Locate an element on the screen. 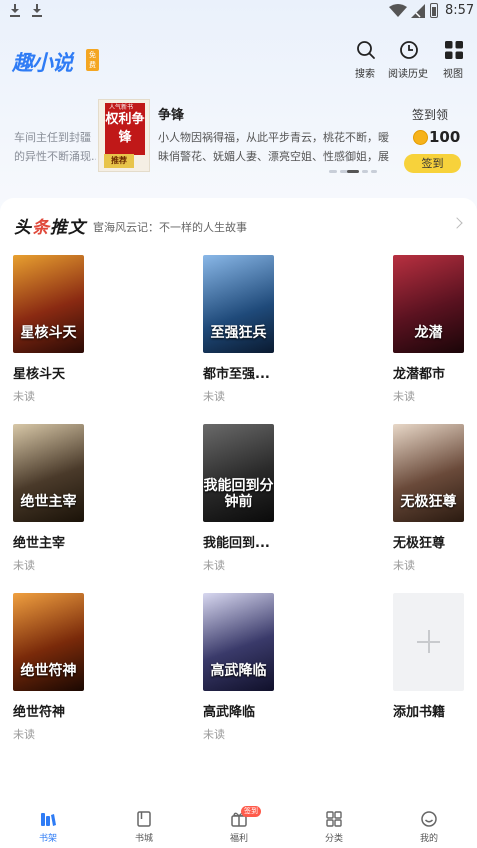 This screenshot has width=477, height=848. app-logo: 趣小说 免费 is located at coordinates (55, 61).